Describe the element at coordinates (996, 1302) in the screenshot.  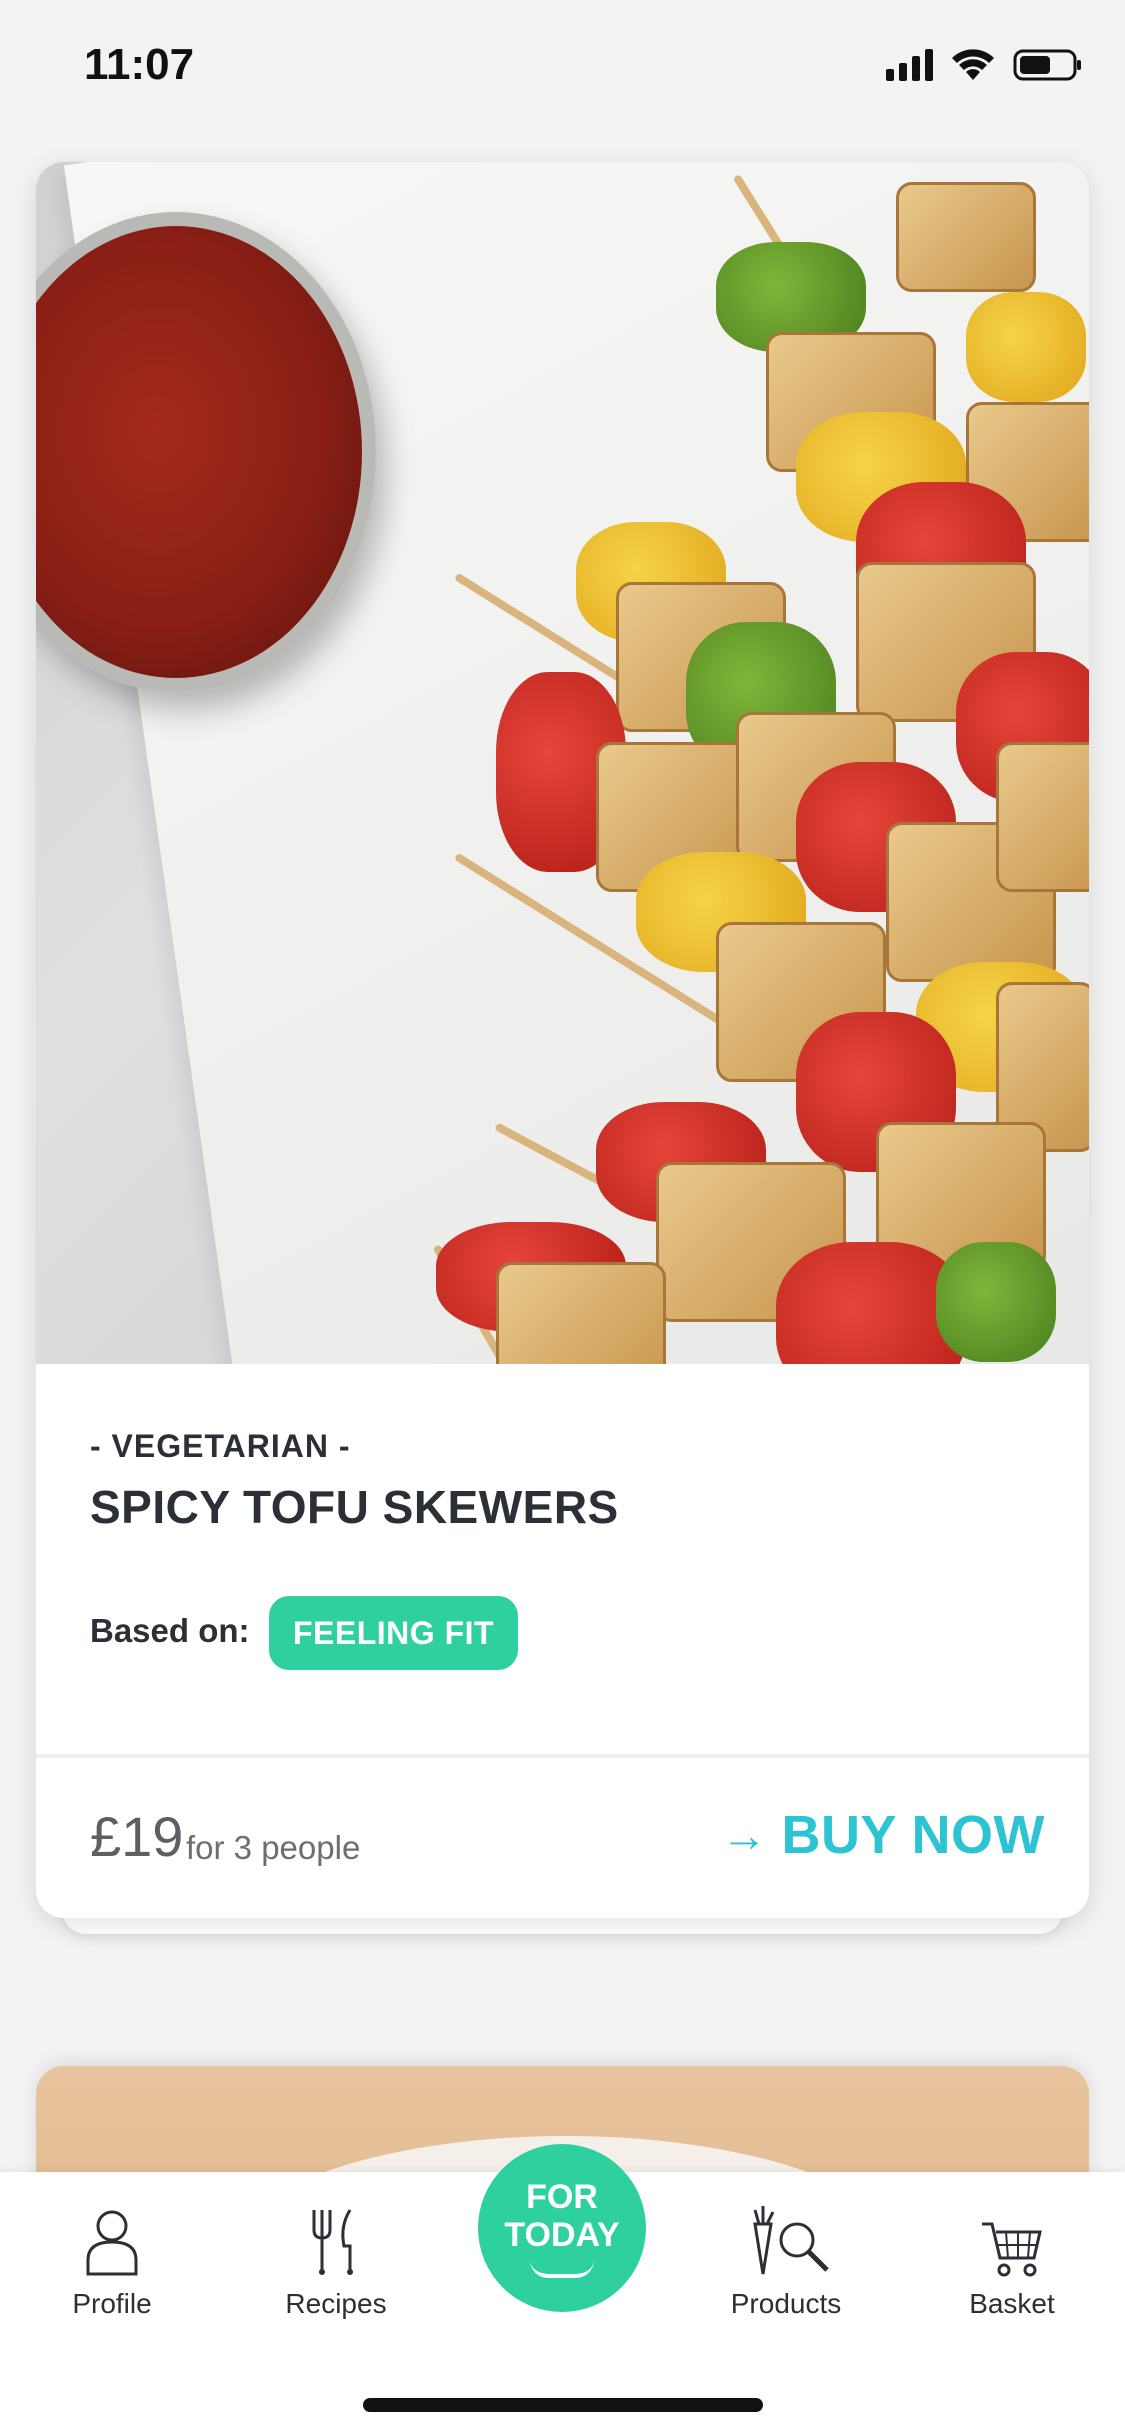
I see `green-pepper` at that location.